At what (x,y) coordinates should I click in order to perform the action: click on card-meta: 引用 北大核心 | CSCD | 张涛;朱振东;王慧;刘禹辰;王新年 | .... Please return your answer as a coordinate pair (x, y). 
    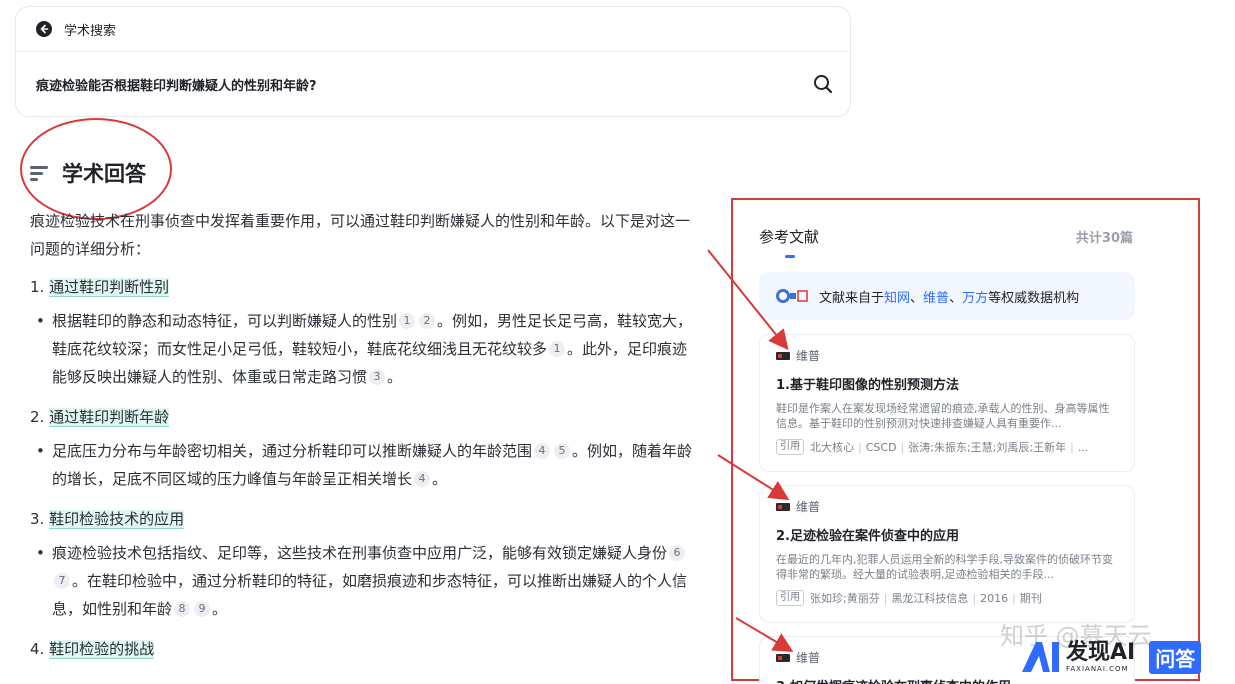
    Looking at the image, I should click on (947, 447).